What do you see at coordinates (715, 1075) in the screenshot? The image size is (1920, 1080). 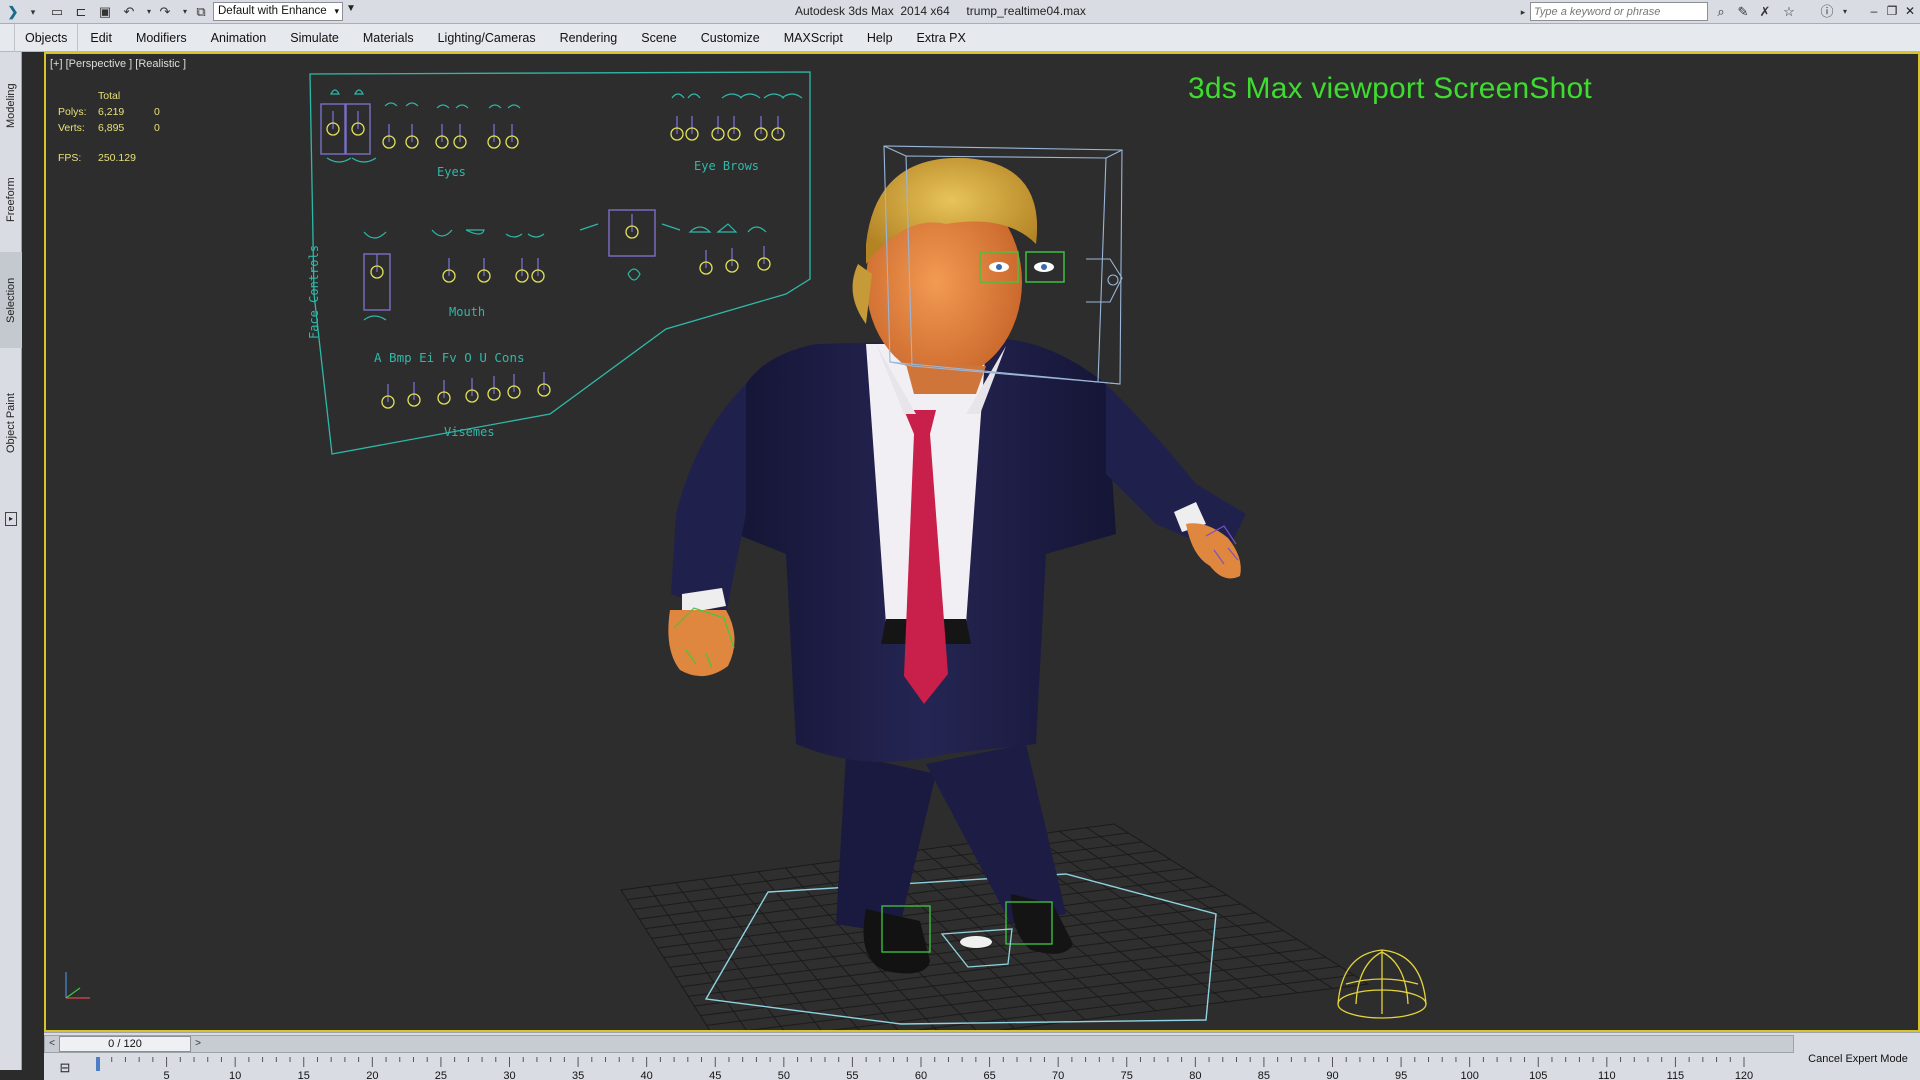 I see `timeline-tick-label: 45` at bounding box center [715, 1075].